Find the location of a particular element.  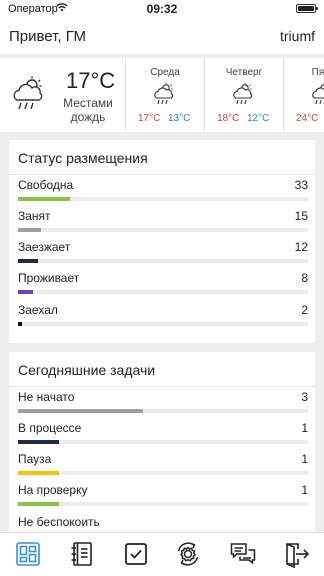

task-label: Пауза is located at coordinates (35, 459).